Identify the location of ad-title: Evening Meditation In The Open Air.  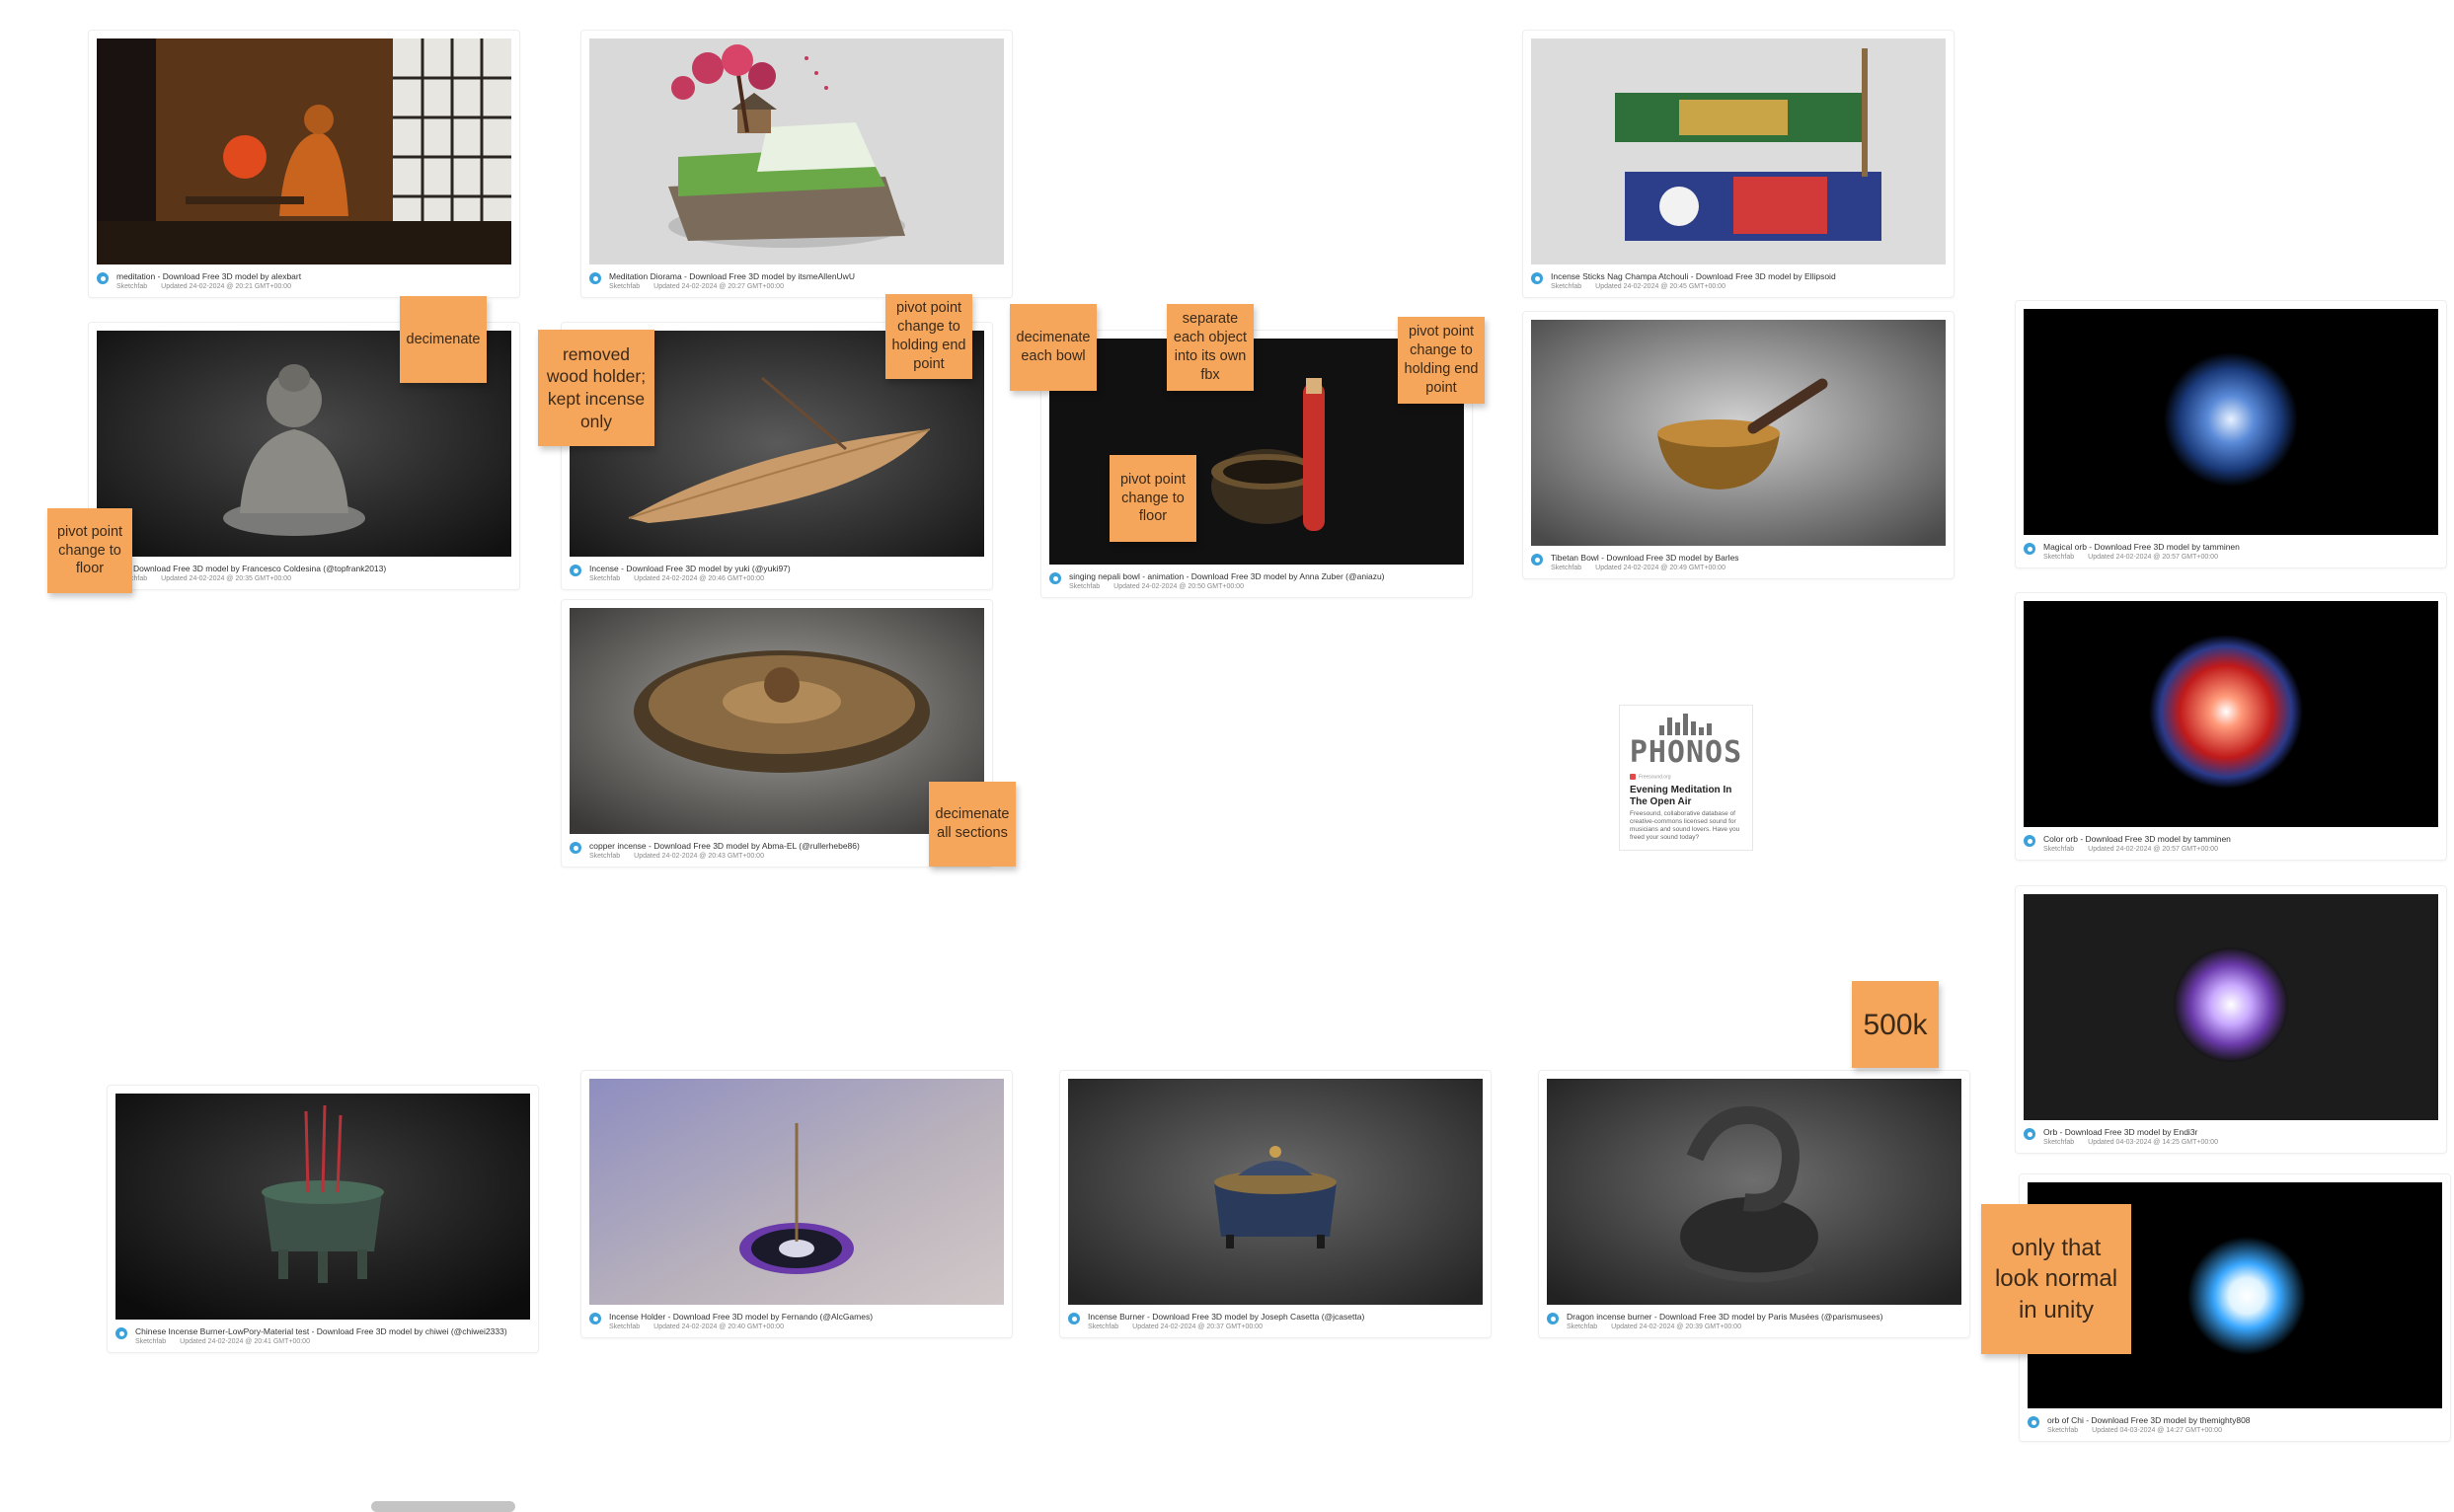
(1688, 796).